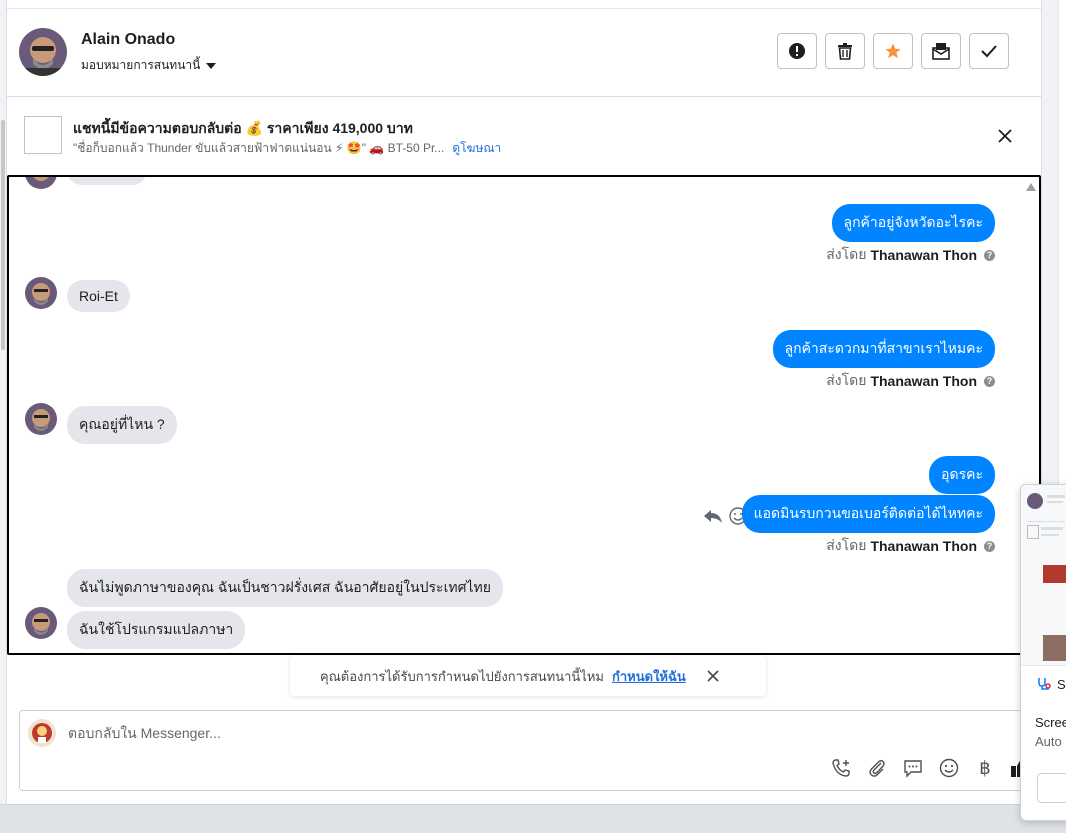 The width and height of the screenshot is (1066, 833). I want to click on widget-button, so click(1051, 788).